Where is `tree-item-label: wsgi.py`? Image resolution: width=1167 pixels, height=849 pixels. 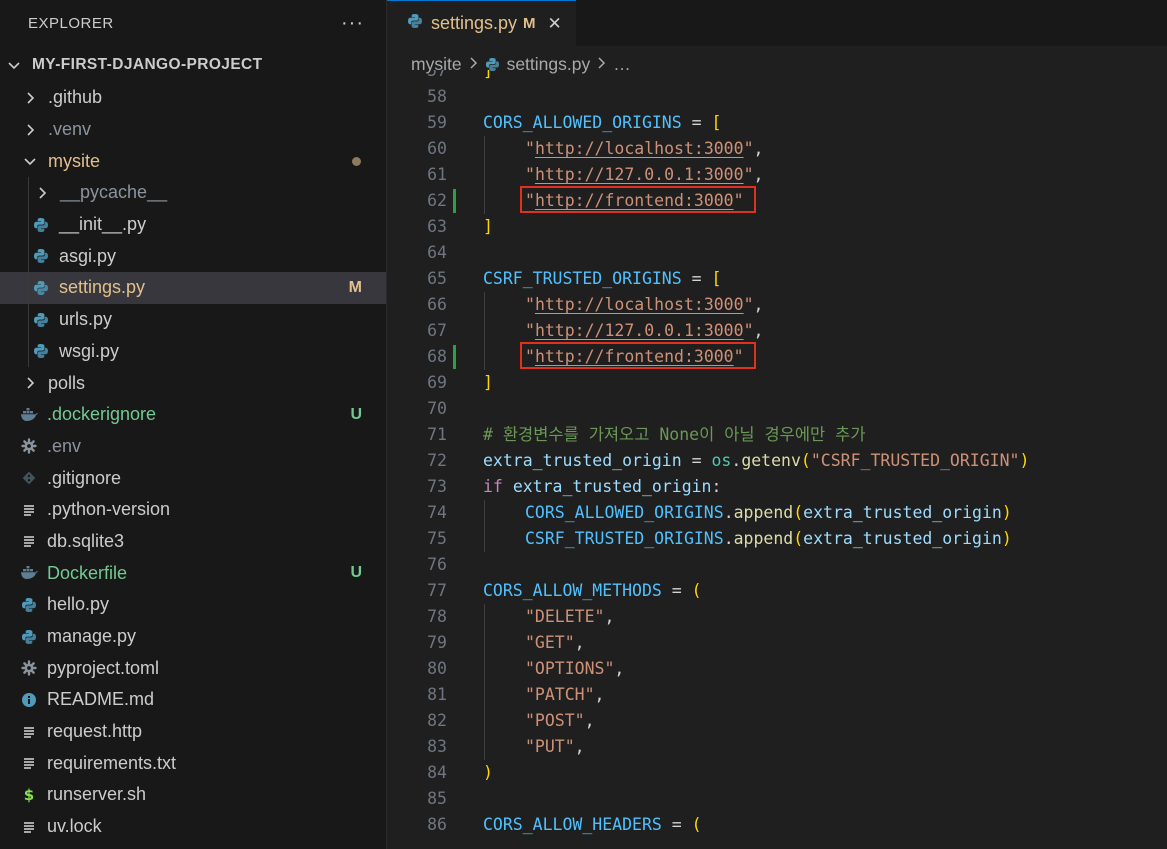
tree-item-label: wsgi.py is located at coordinates (89, 350).